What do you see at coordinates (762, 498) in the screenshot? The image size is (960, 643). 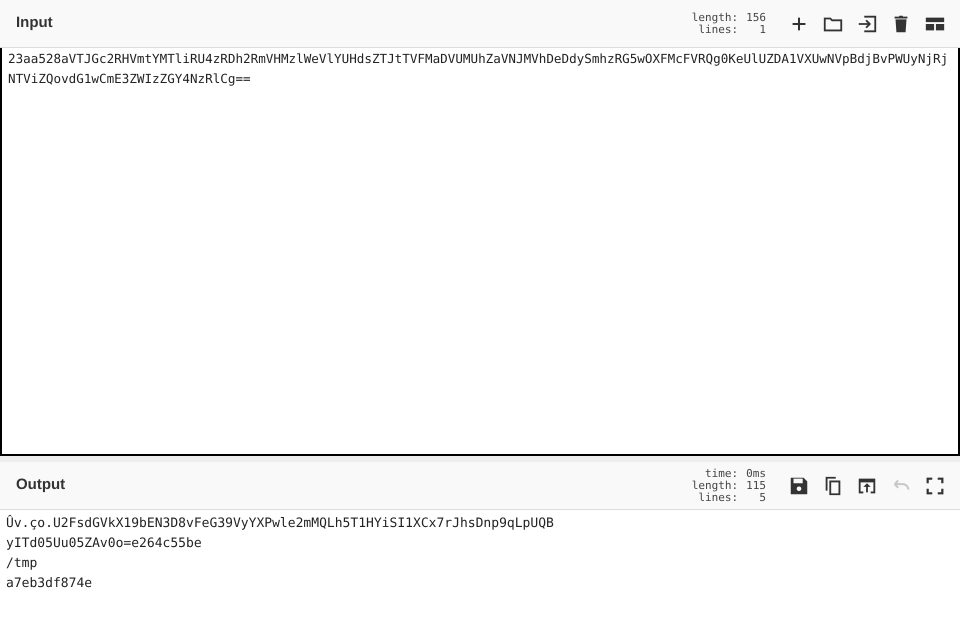 I see `stat-value: 5` at bounding box center [762, 498].